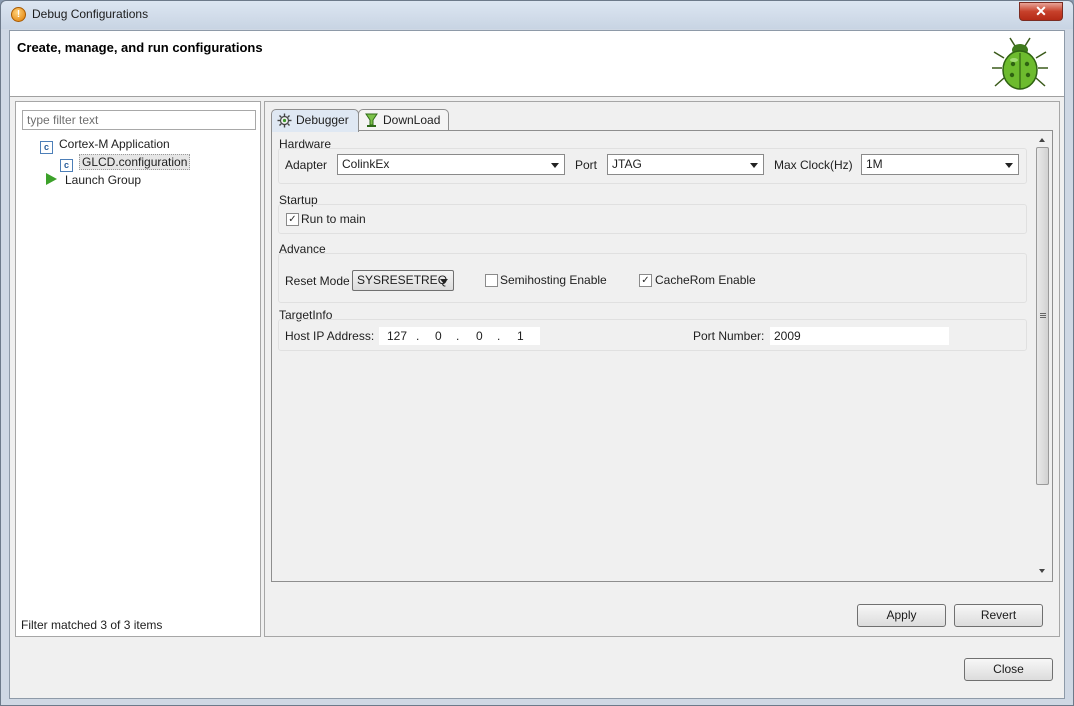  I want to click on debugger-gear-icon, so click(284, 120).